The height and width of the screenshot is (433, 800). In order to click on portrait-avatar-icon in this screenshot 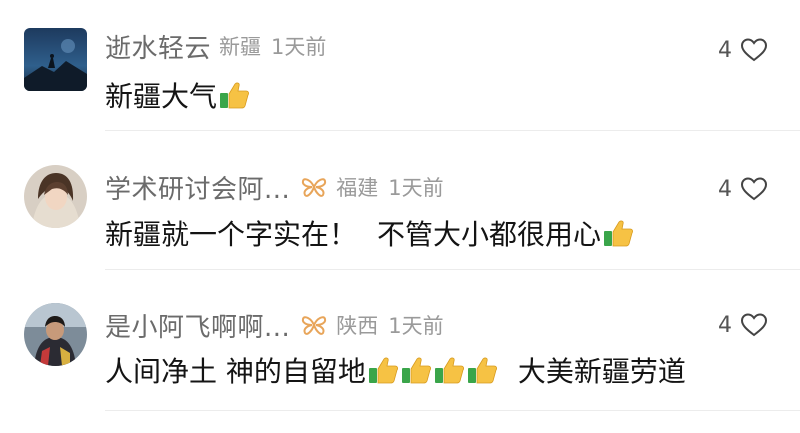, I will do `click(55, 196)`.